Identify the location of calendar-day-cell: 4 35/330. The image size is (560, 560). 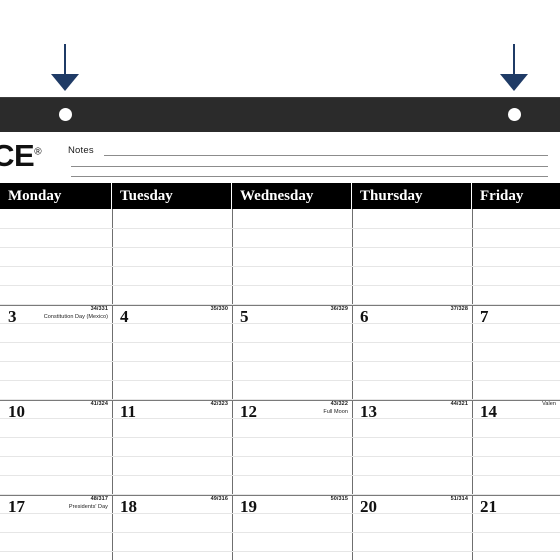
(172, 317).